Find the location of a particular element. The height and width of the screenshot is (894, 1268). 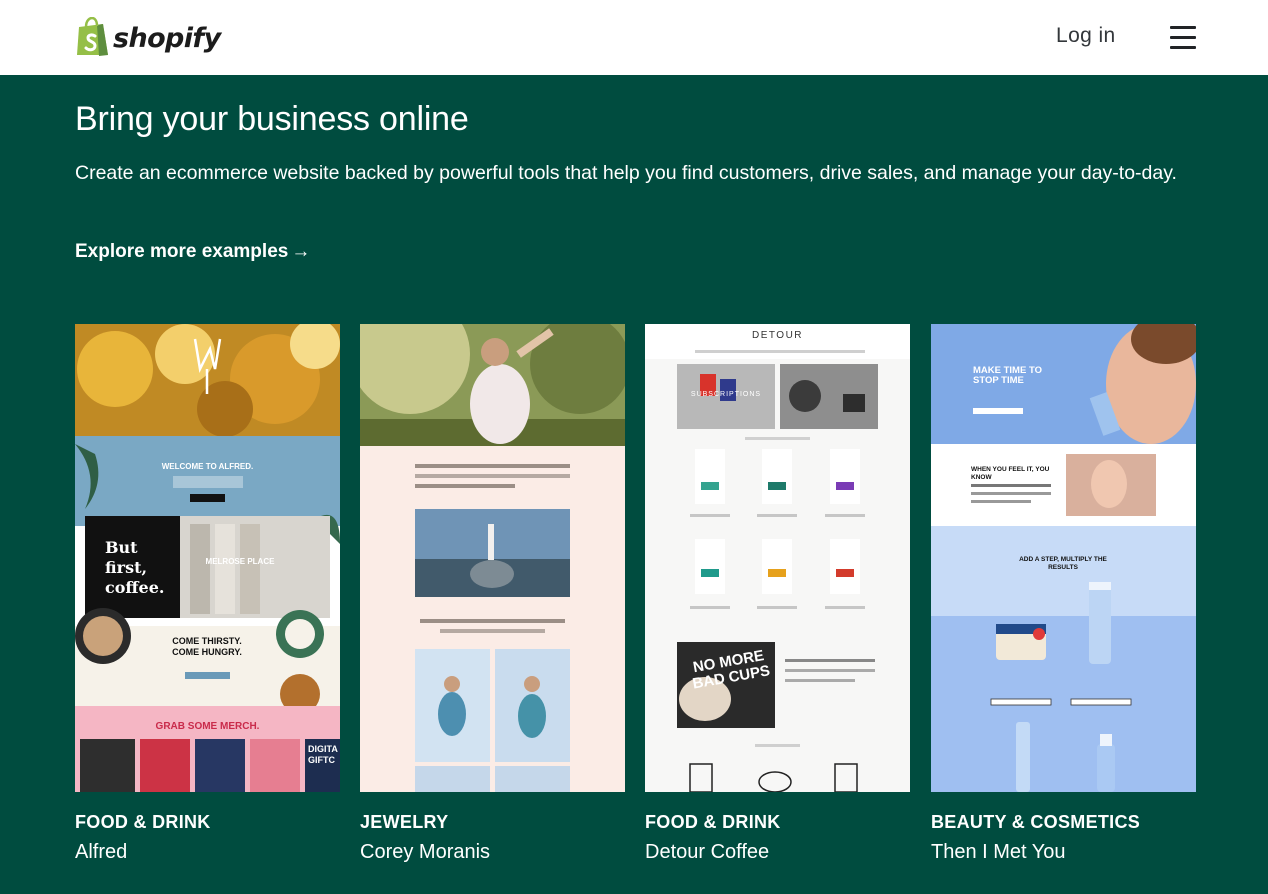

alfred-digital-gift: DIGITA GIFTC is located at coordinates (323, 754).